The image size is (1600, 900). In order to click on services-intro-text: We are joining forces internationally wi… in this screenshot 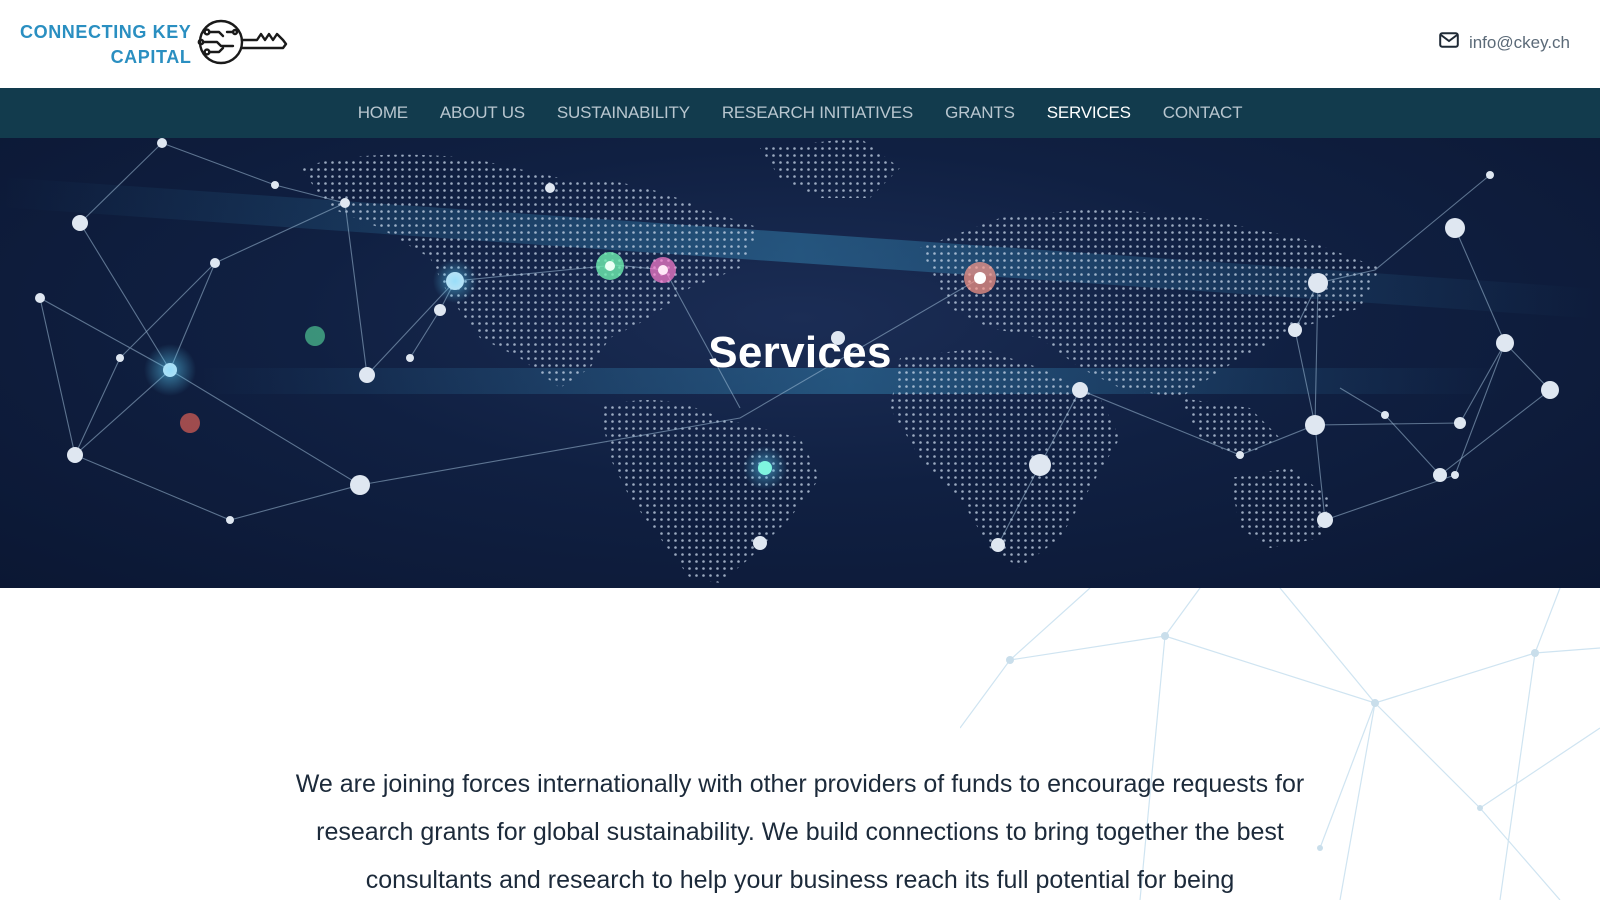, I will do `click(800, 832)`.